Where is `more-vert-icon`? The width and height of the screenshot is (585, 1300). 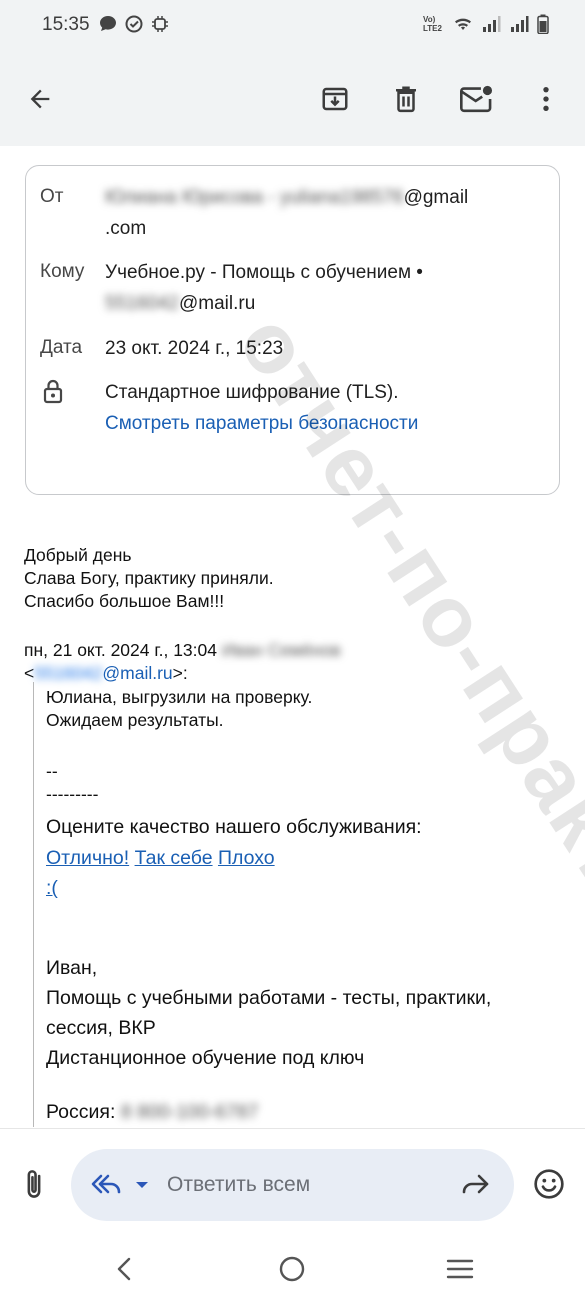
more-vert-icon is located at coordinates (546, 99).